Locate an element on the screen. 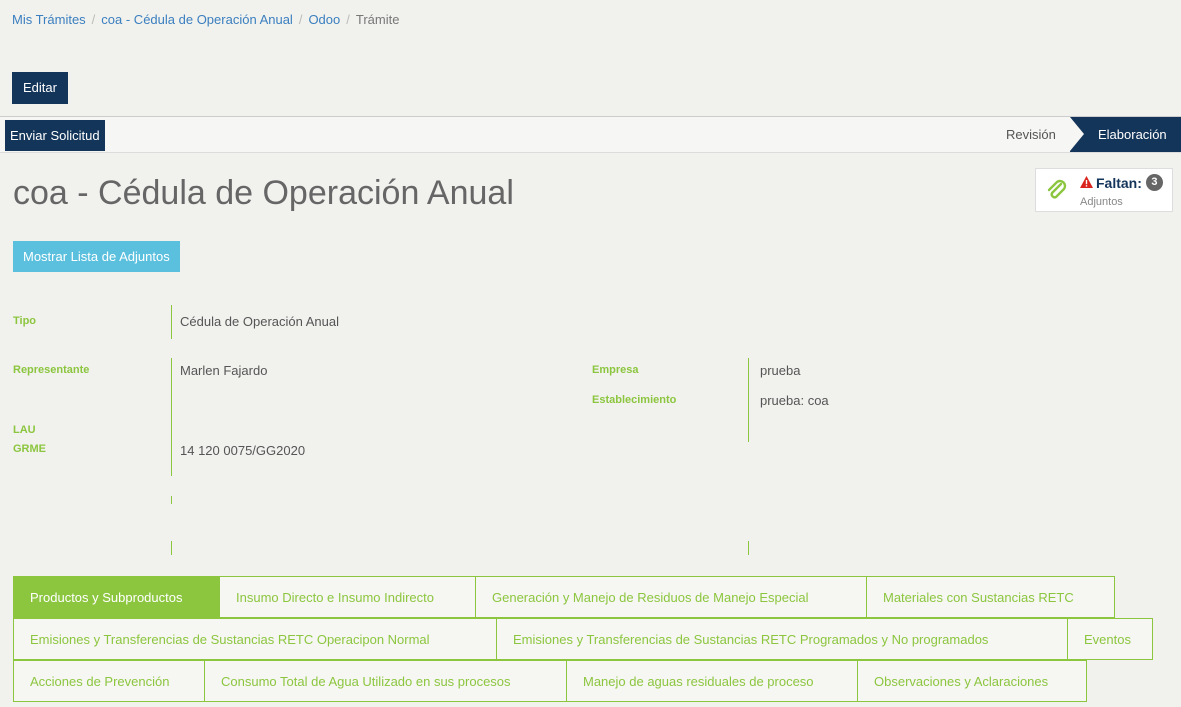 The image size is (1181, 707). tab-insumo-directo: Insumo Directo e Insumo Indirecto is located at coordinates (348, 597).